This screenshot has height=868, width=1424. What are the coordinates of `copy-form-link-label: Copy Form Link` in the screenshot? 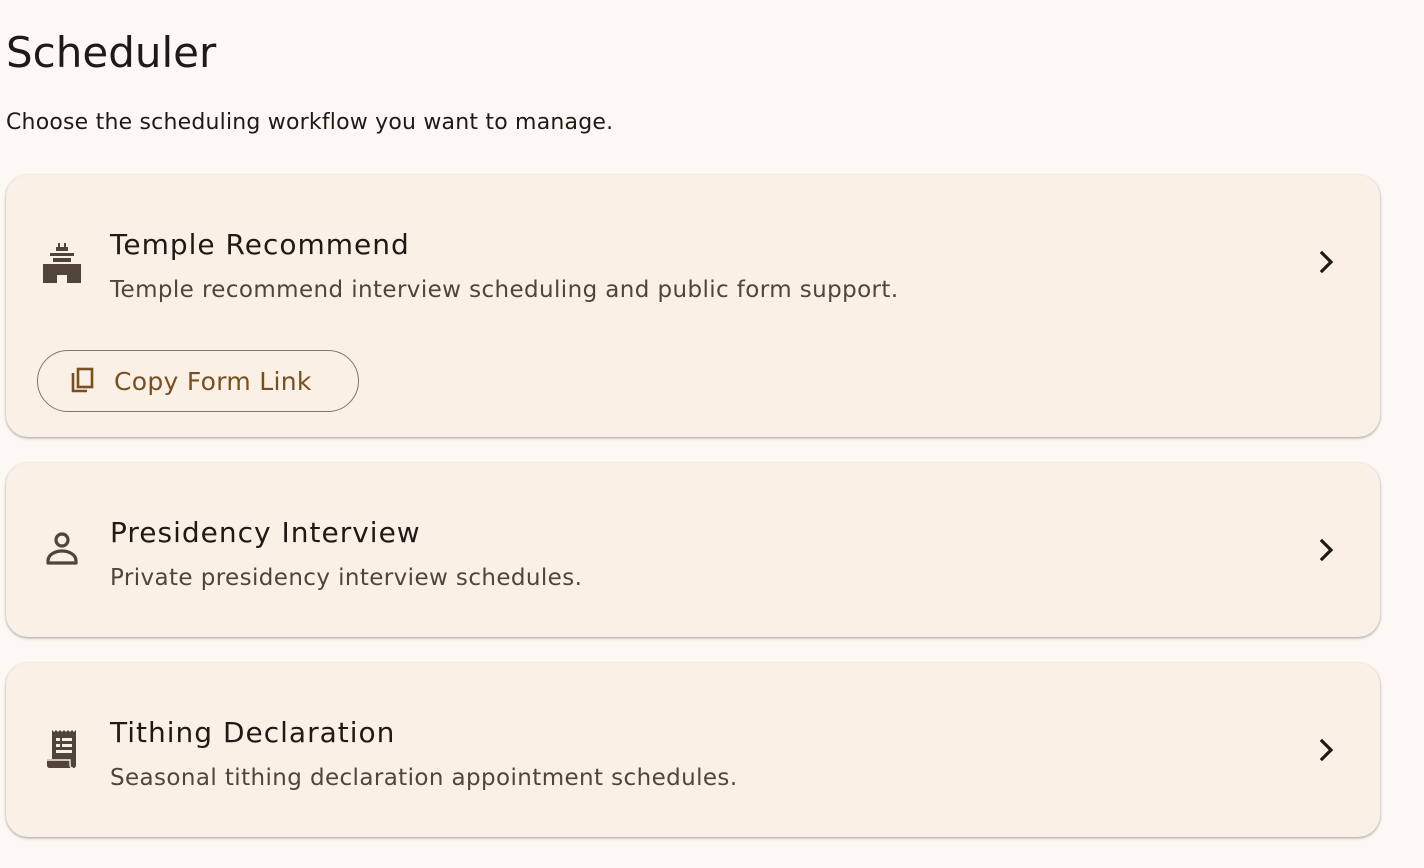 It's located at (213, 381).